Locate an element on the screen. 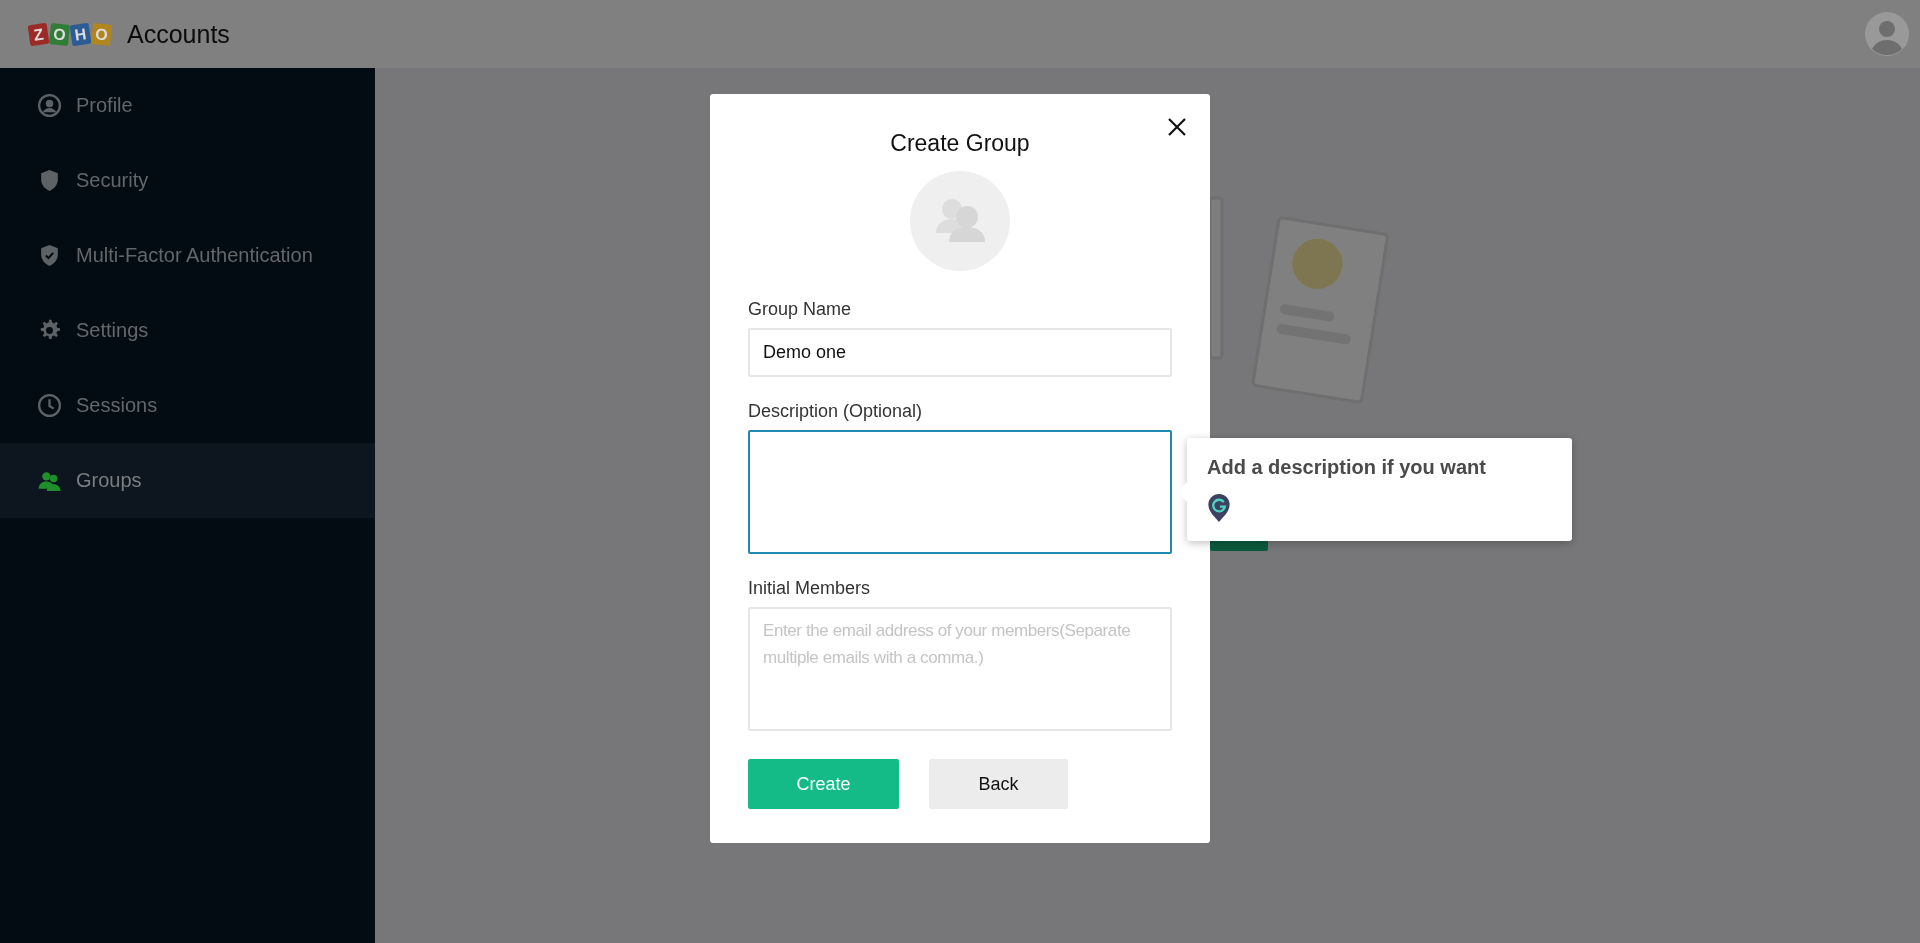 The height and width of the screenshot is (943, 1920). text-area is located at coordinates (960, 492).